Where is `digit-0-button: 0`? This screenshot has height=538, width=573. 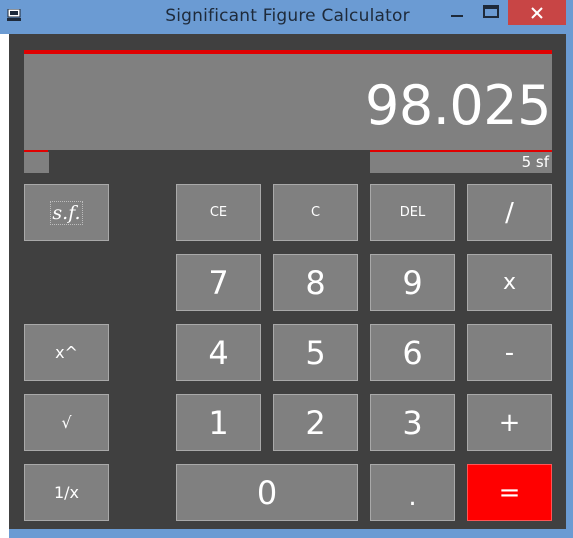 digit-0-button: 0 is located at coordinates (267, 492).